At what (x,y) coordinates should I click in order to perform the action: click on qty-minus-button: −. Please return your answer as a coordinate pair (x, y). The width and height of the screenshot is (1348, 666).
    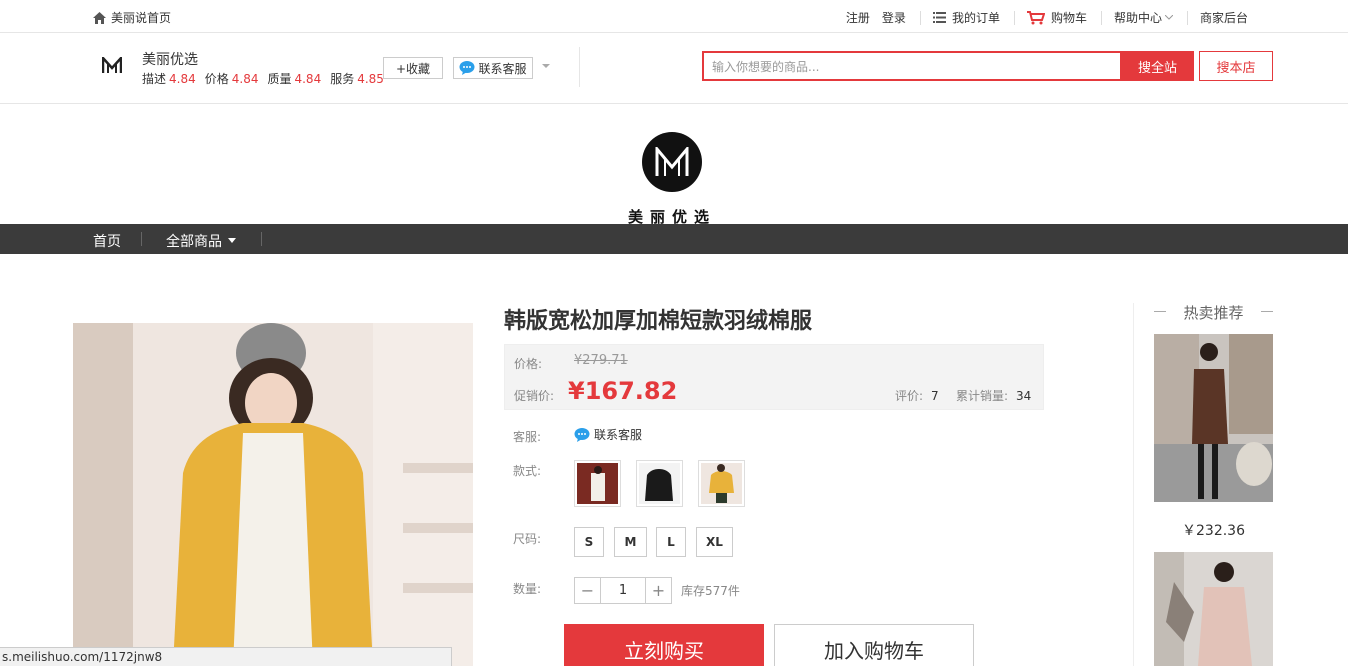
    Looking at the image, I should click on (587, 590).